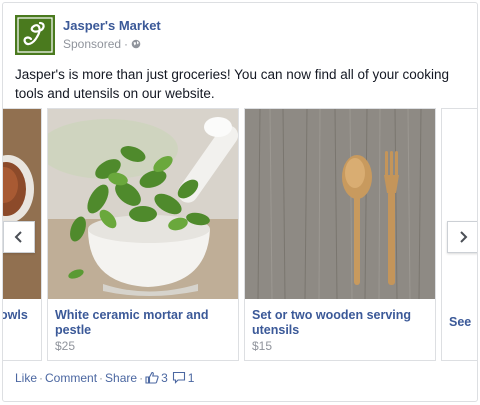 The height and width of the screenshot is (405, 480). Describe the element at coordinates (164, 378) in the screenshot. I see `like-count: 3` at that location.